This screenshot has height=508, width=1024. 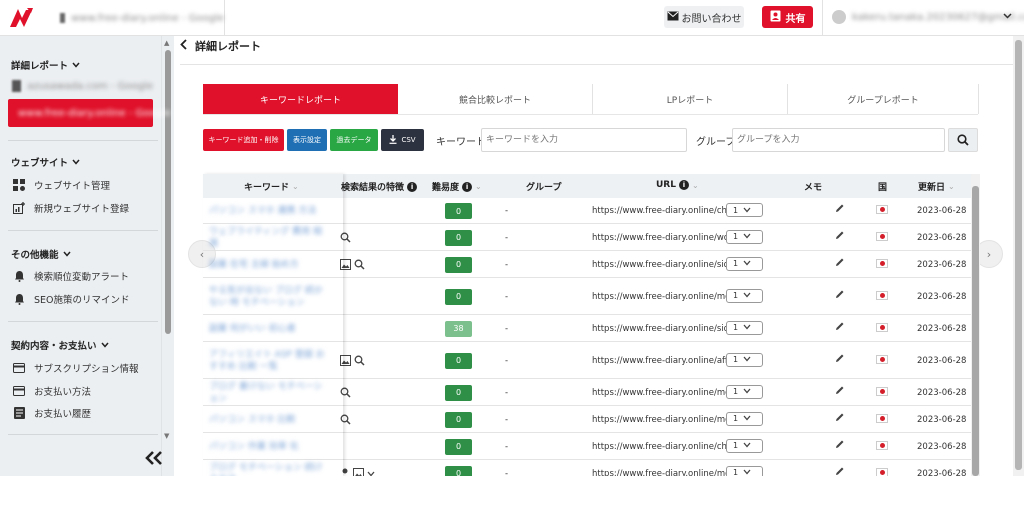 I want to click on sidebar-item-website-manage: ウェブサイト管理, so click(x=61, y=185).